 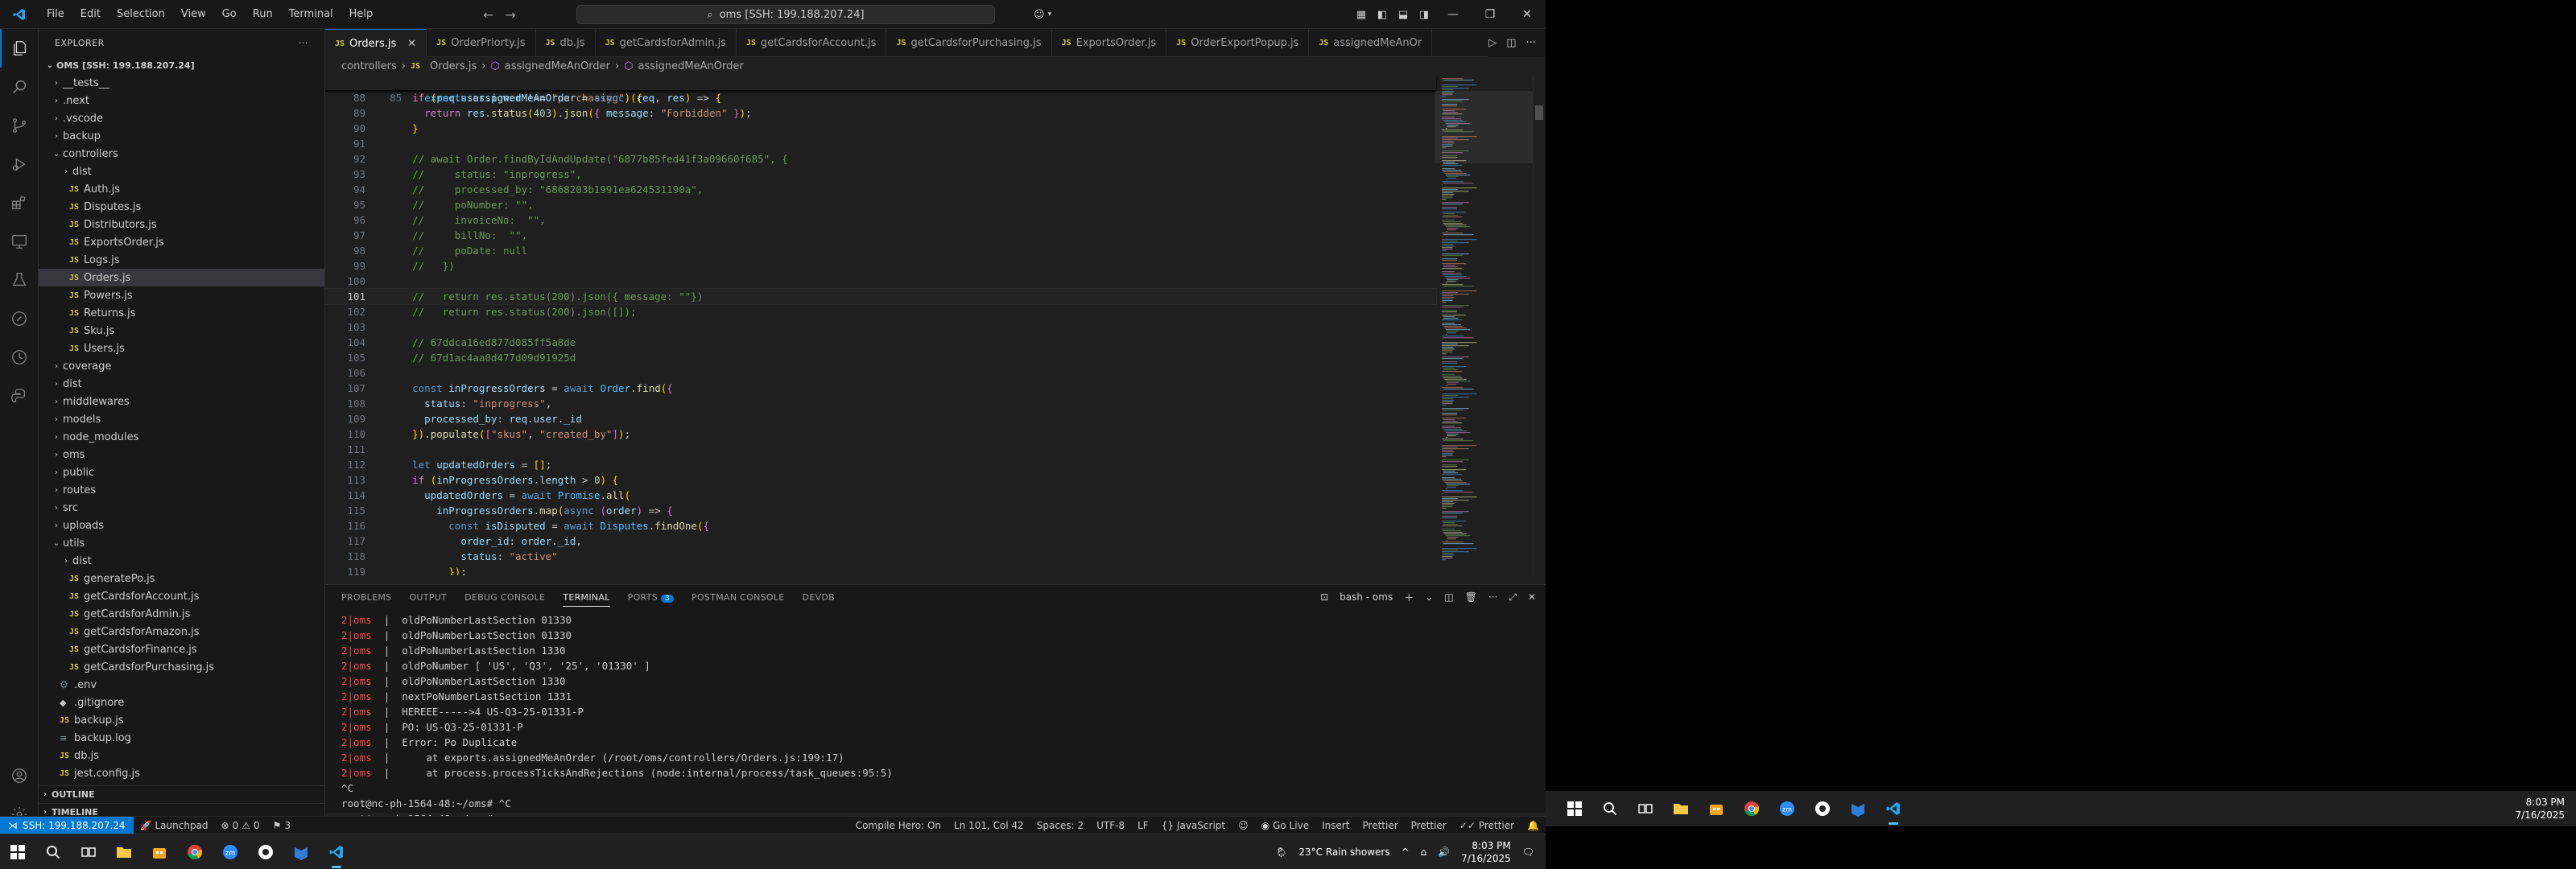 I want to click on menu-selection: Selection, so click(x=141, y=14).